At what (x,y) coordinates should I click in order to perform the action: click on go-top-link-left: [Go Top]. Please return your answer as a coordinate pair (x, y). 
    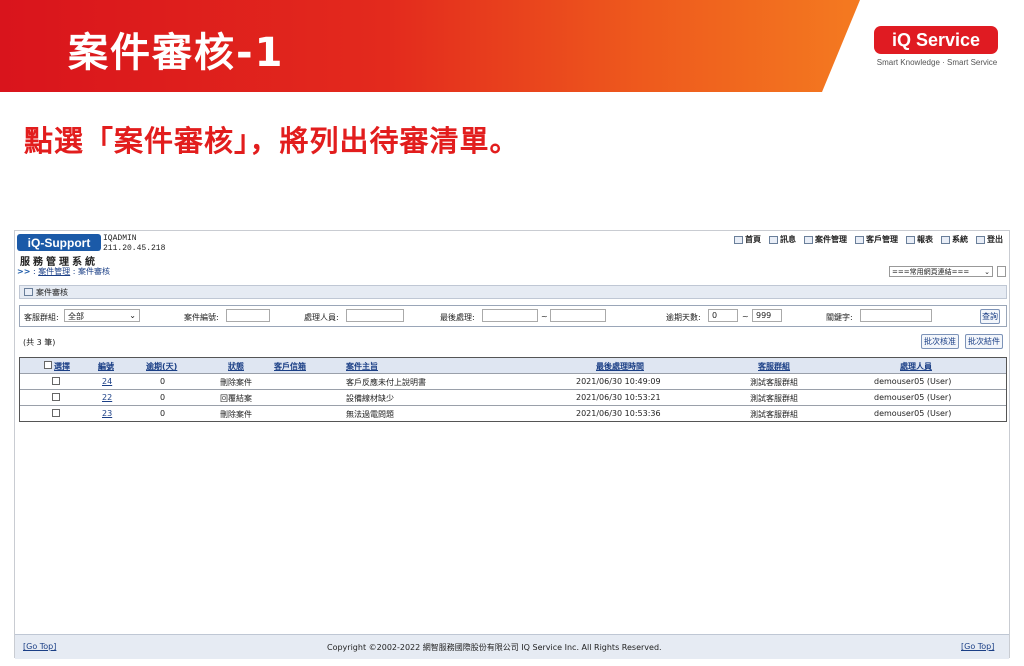
    Looking at the image, I should click on (39, 646).